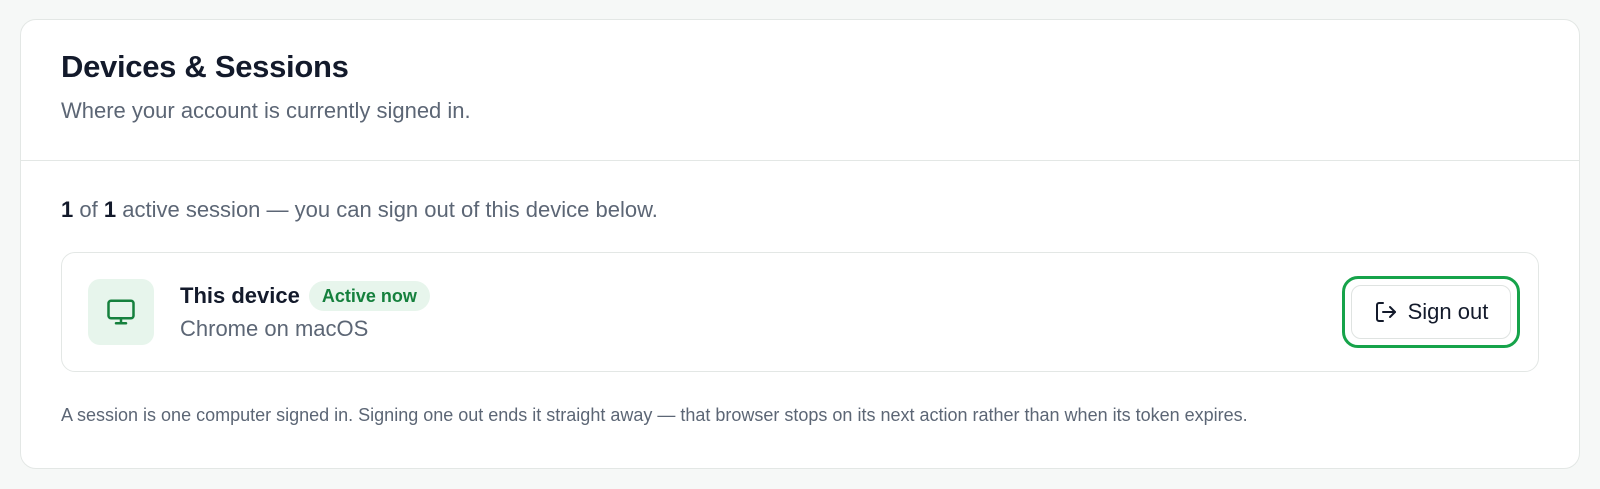 The width and height of the screenshot is (1600, 489). What do you see at coordinates (240, 295) in the screenshot?
I see `device-name: This device` at bounding box center [240, 295].